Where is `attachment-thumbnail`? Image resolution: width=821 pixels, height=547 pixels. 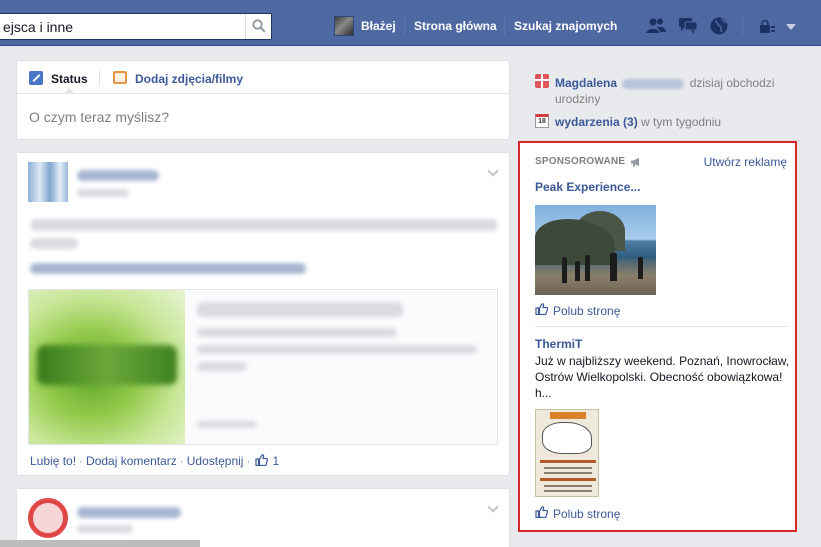 attachment-thumbnail is located at coordinates (107, 367).